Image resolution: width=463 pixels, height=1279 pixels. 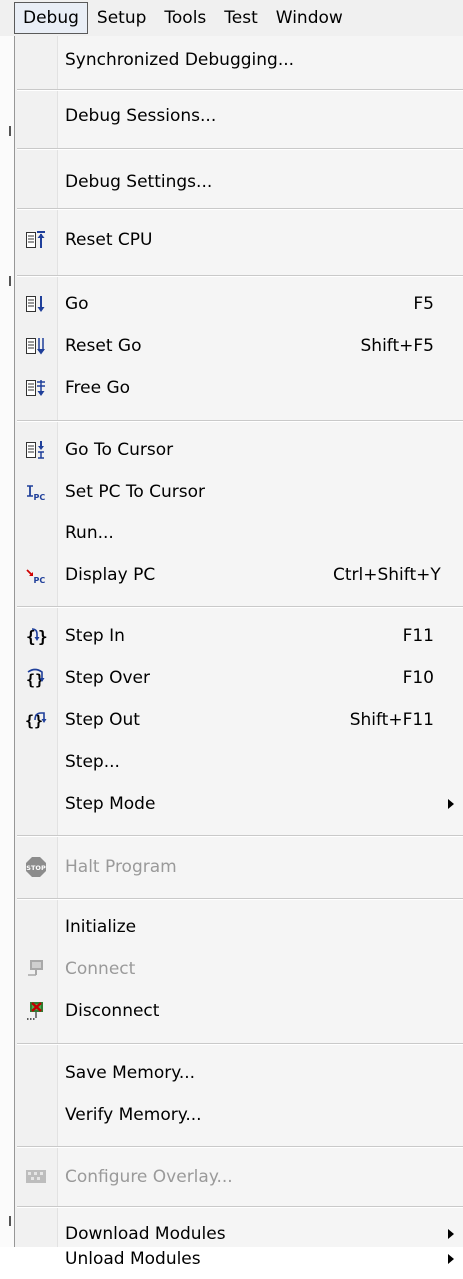 I want to click on menu-tools: Tools, so click(x=185, y=18).